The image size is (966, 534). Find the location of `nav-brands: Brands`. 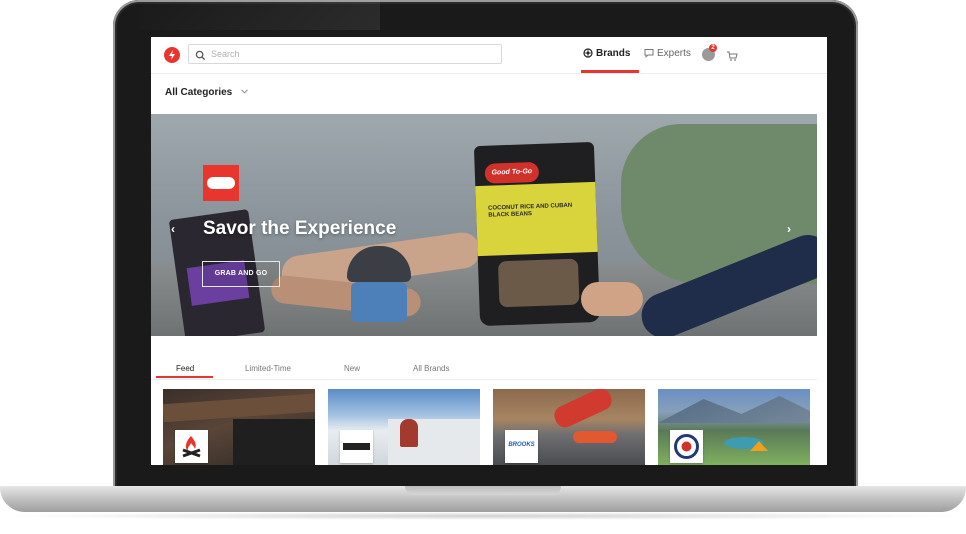

nav-brands: Brands is located at coordinates (606, 53).